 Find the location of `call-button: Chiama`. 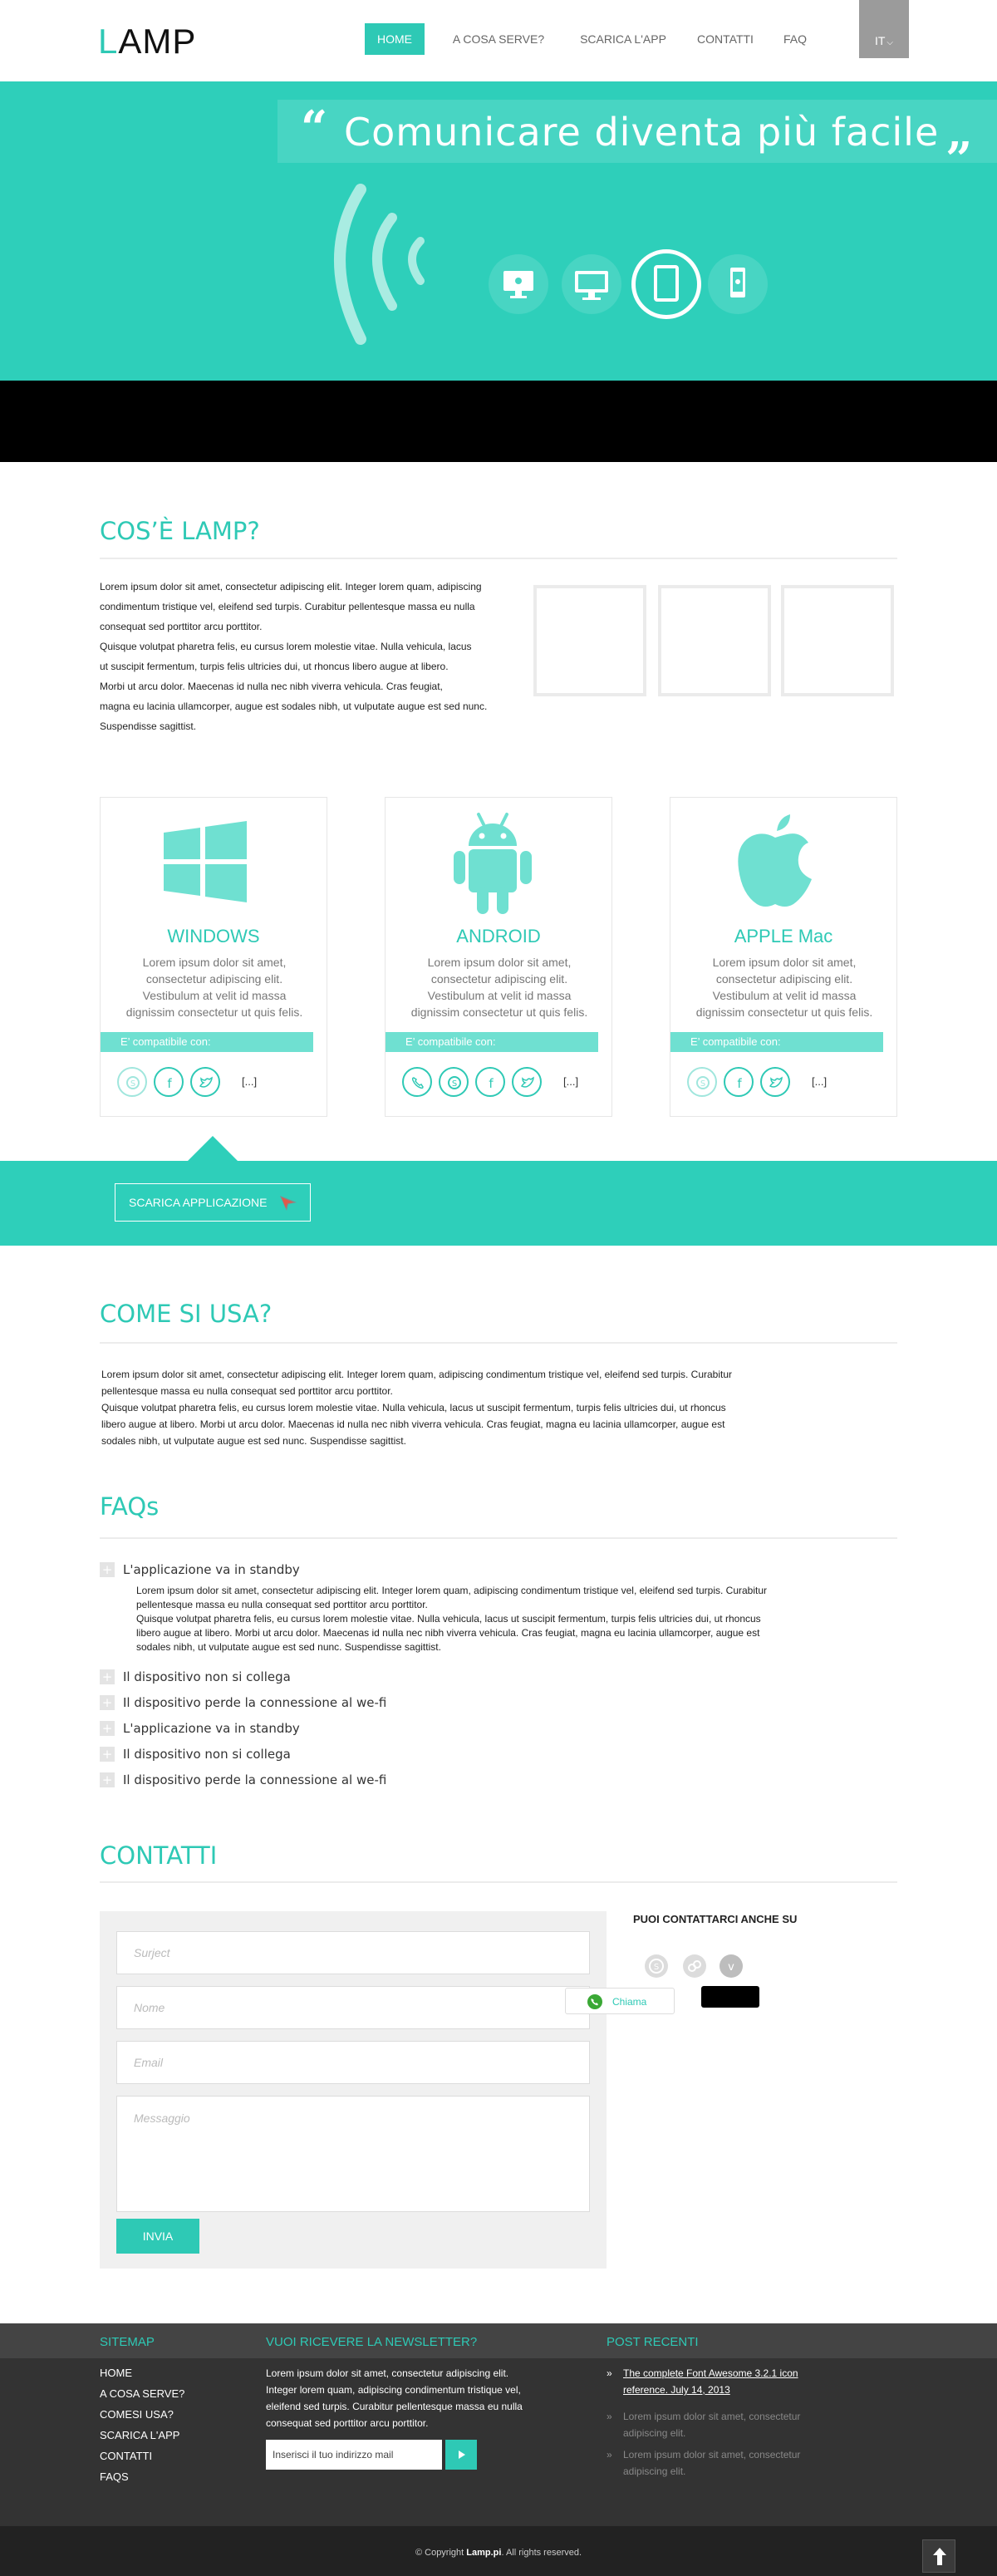

call-button: Chiama is located at coordinates (620, 2001).